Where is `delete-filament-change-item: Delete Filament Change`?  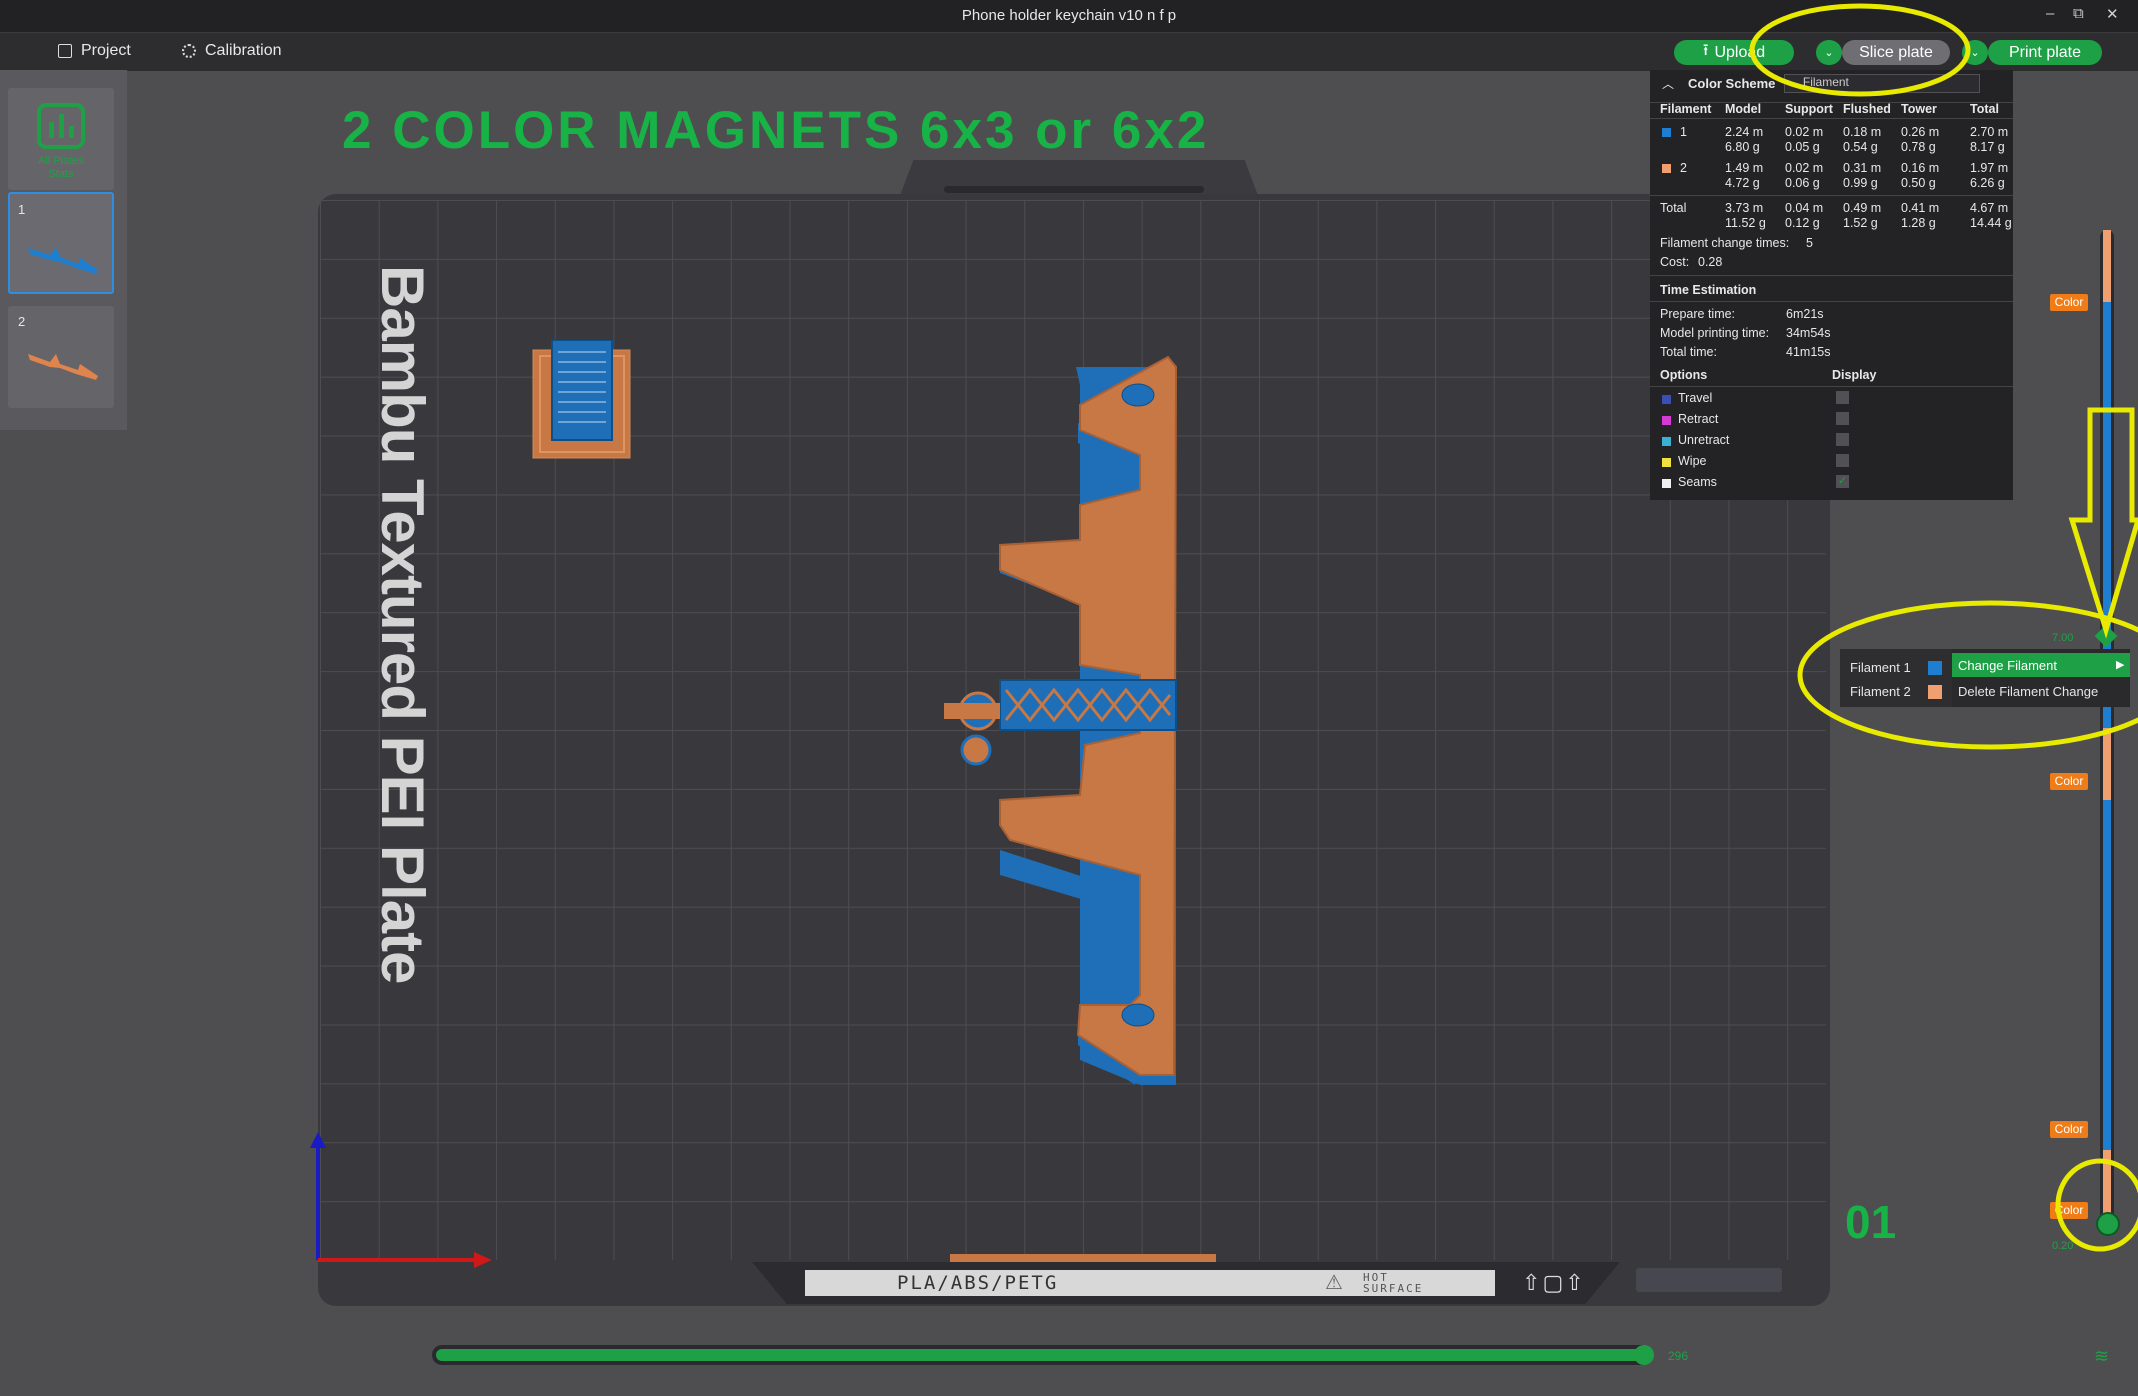 delete-filament-change-item: Delete Filament Change is located at coordinates (2041, 691).